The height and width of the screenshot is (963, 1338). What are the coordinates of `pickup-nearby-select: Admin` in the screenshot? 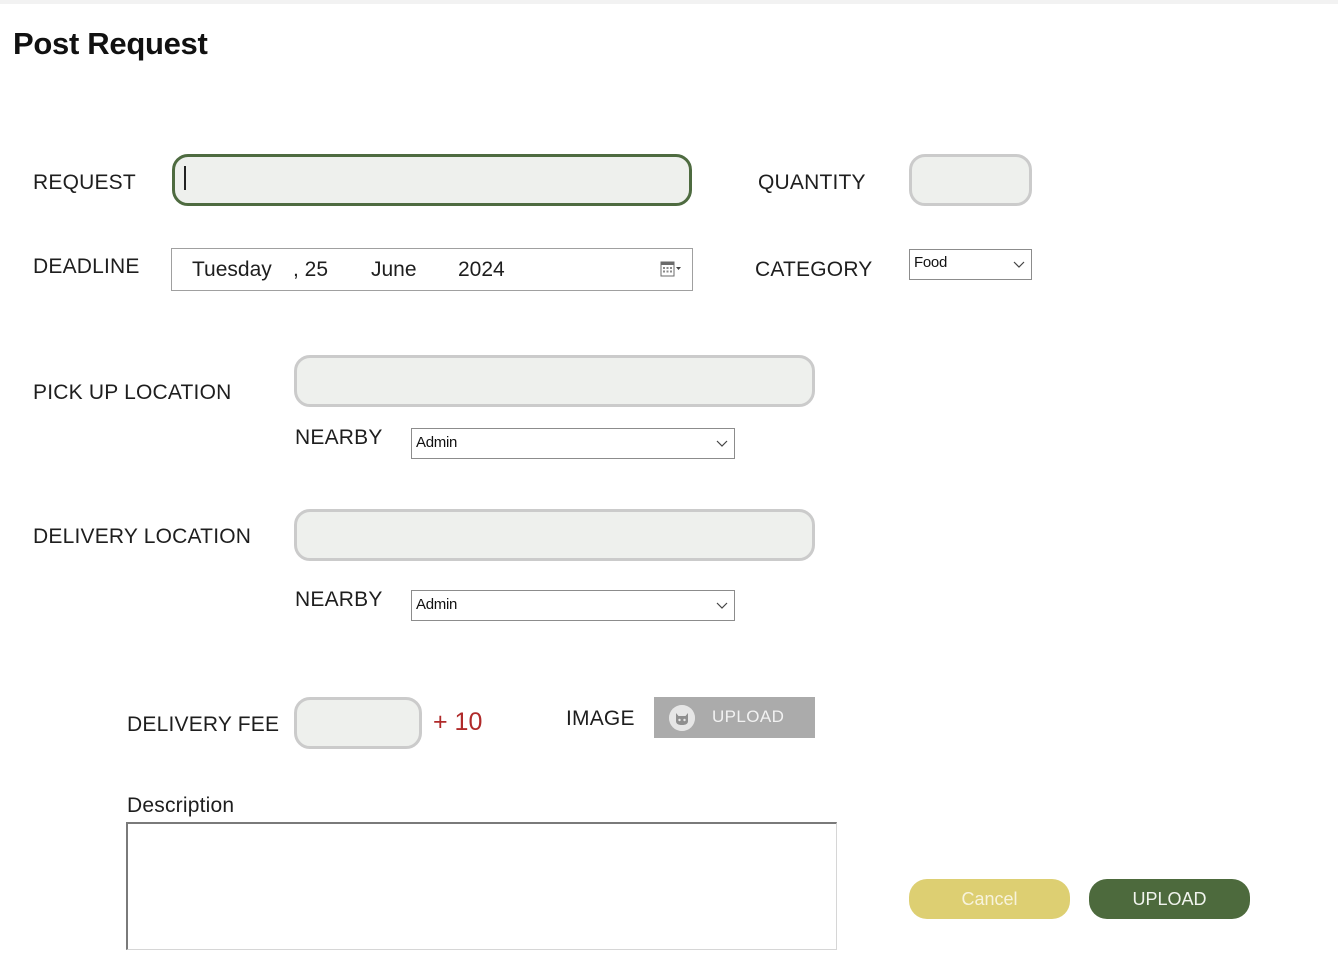 It's located at (573, 443).